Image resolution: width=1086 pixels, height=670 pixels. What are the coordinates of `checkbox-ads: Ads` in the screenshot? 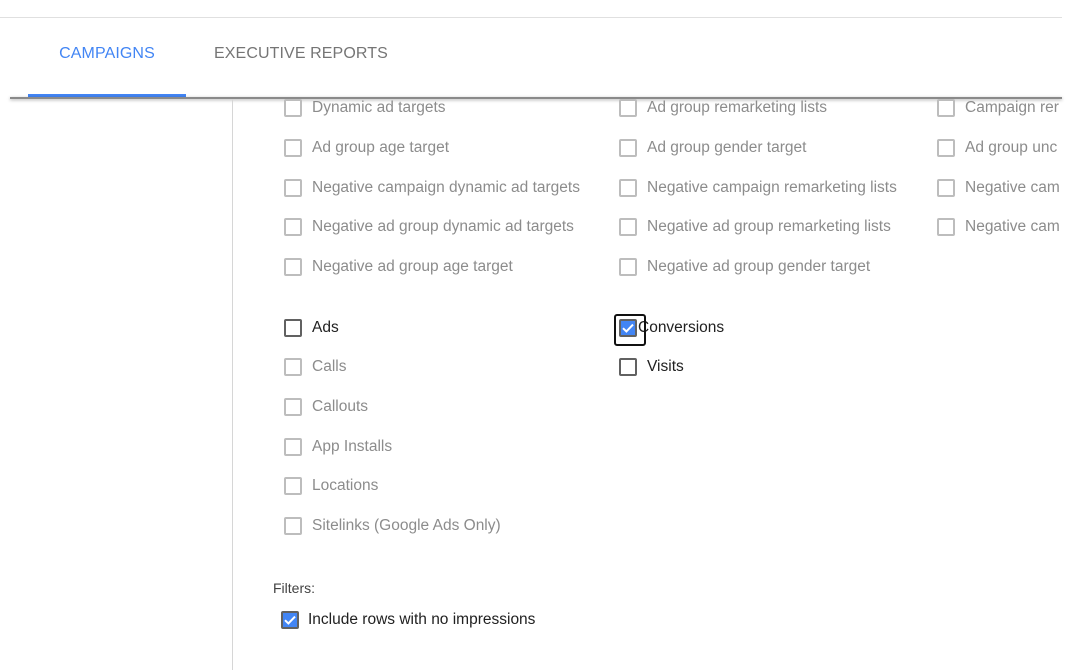 It's located at (311, 328).